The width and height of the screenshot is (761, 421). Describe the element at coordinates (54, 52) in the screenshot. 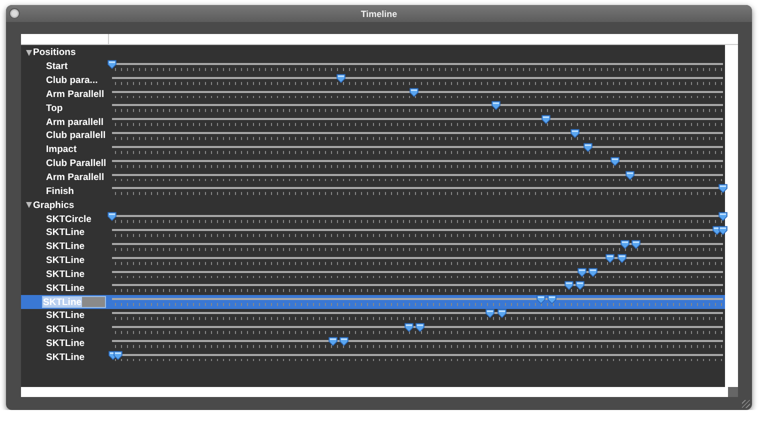

I see `group-label: Positions` at that location.